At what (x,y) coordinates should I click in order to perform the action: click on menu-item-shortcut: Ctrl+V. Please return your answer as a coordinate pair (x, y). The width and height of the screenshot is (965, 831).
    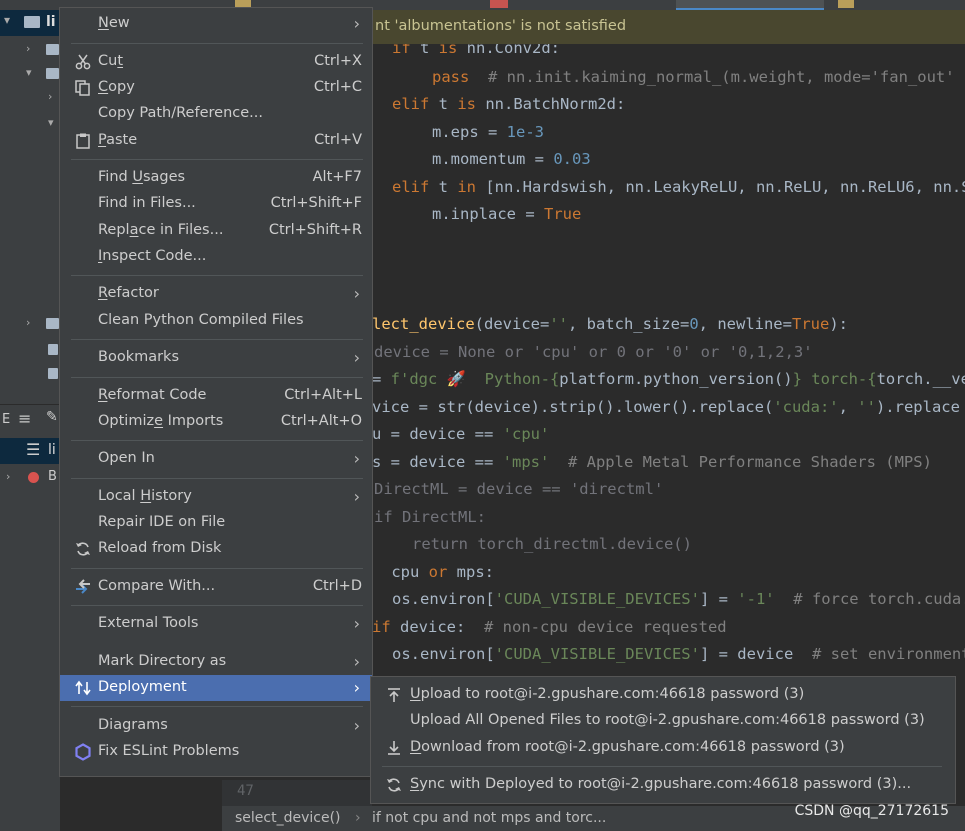
    Looking at the image, I should click on (338, 140).